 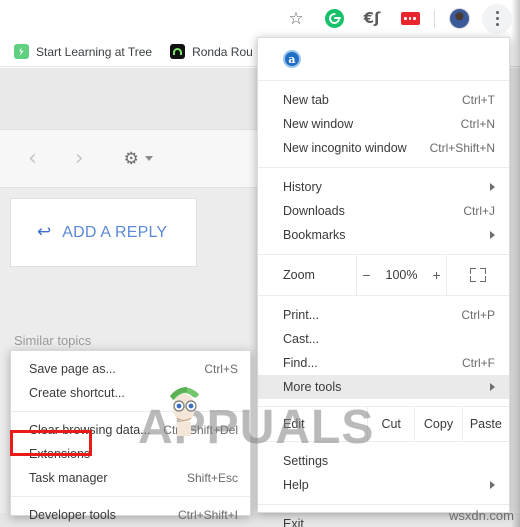 I want to click on extension-glyph: €ʃ, so click(x=372, y=18).